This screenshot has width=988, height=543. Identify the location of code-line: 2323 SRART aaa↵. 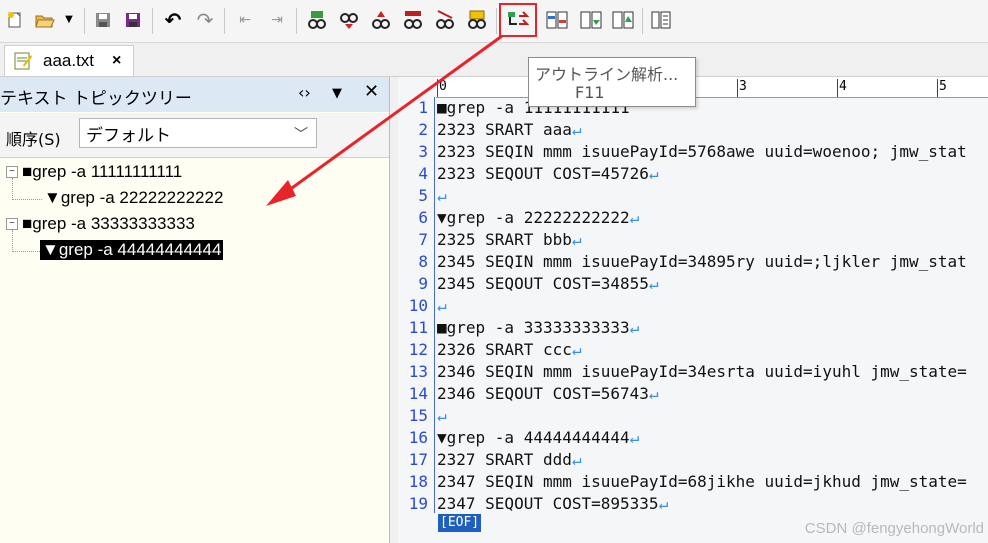
(509, 130).